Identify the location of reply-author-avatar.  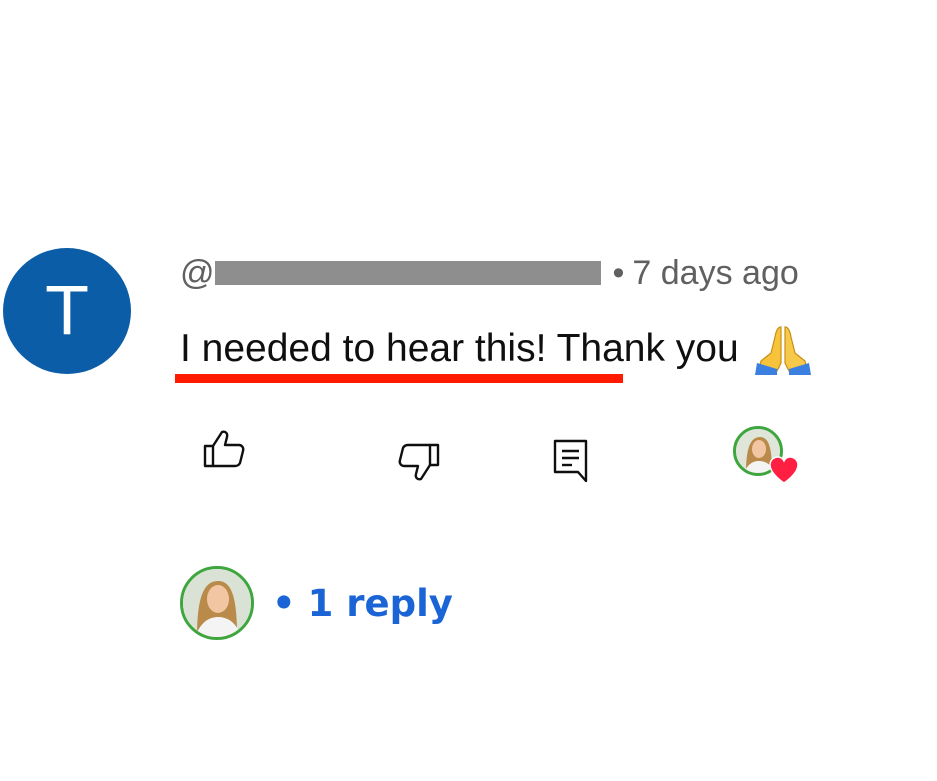
(217, 603).